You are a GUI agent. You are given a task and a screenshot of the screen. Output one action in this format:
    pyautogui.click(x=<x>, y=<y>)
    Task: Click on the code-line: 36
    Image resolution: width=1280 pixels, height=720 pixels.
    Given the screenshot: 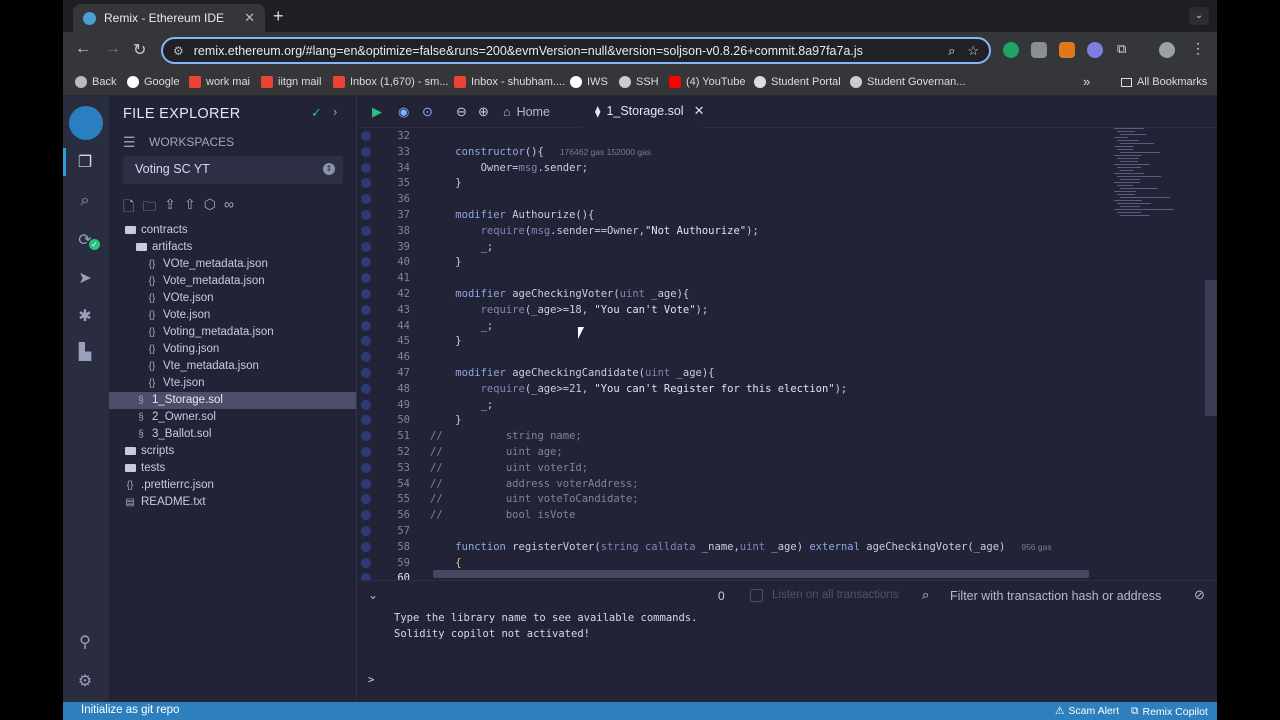 What is the action you would take?
    pyautogui.click(x=733, y=199)
    